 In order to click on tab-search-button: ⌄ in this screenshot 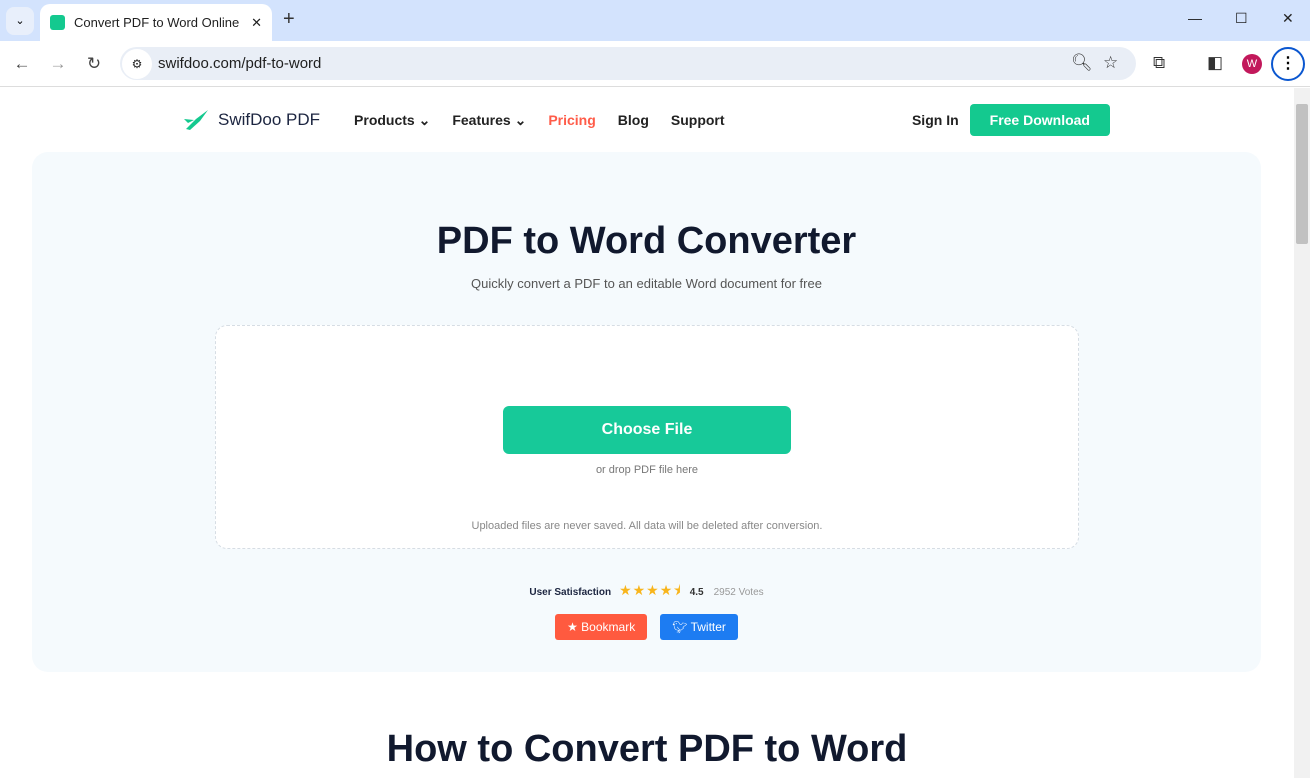, I will do `click(20, 21)`.